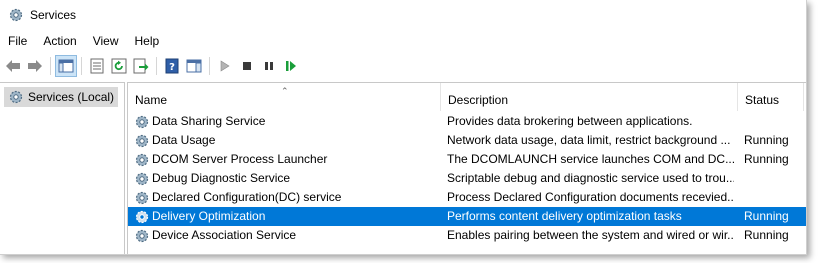  I want to click on service-name: Declared Configuration(DC) service, so click(247, 197).